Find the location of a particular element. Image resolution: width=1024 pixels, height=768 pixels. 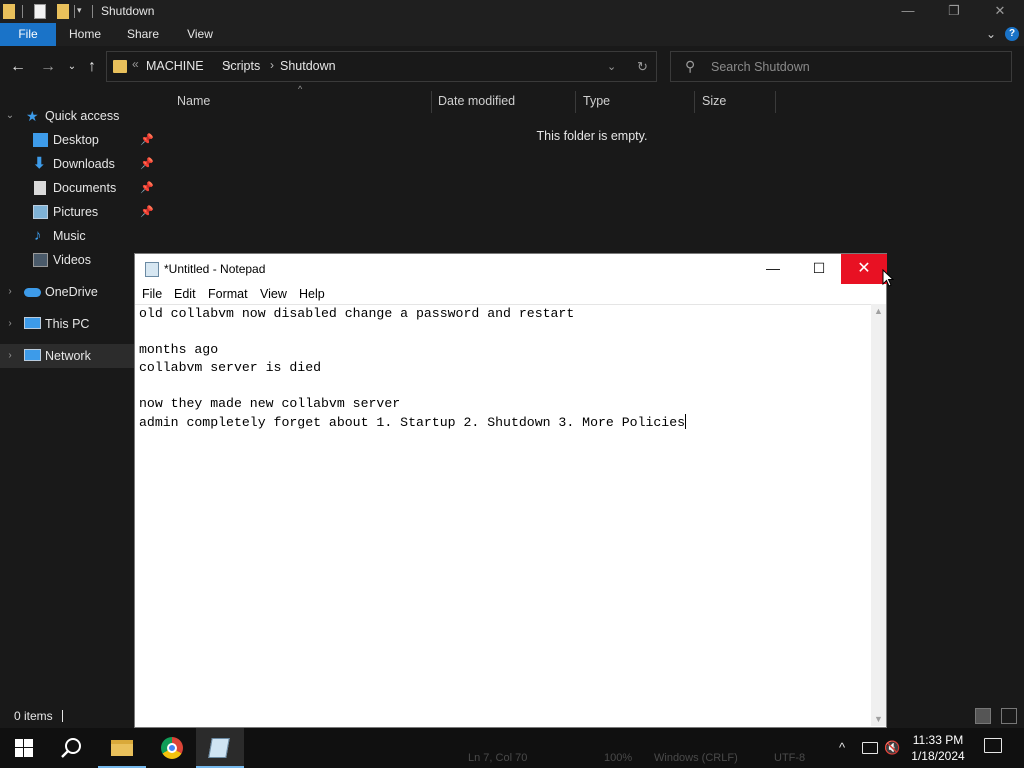

start-button is located at coordinates (24, 748).